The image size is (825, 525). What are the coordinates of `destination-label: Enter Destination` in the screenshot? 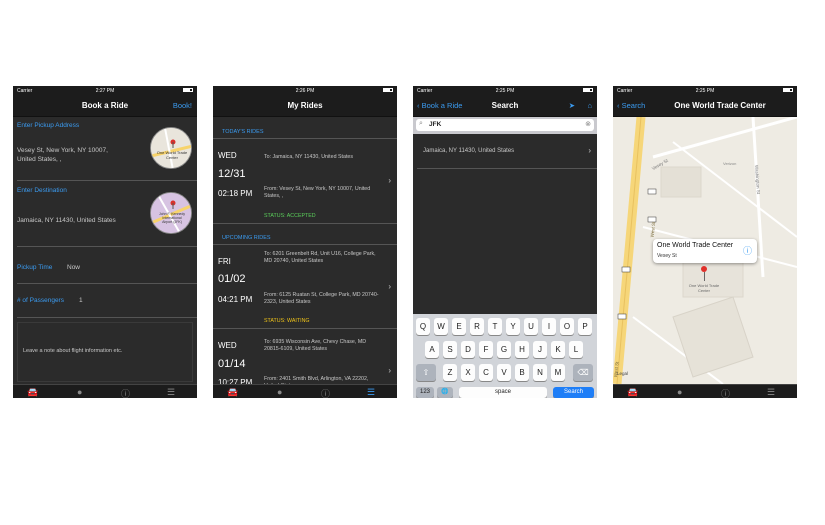 It's located at (42, 190).